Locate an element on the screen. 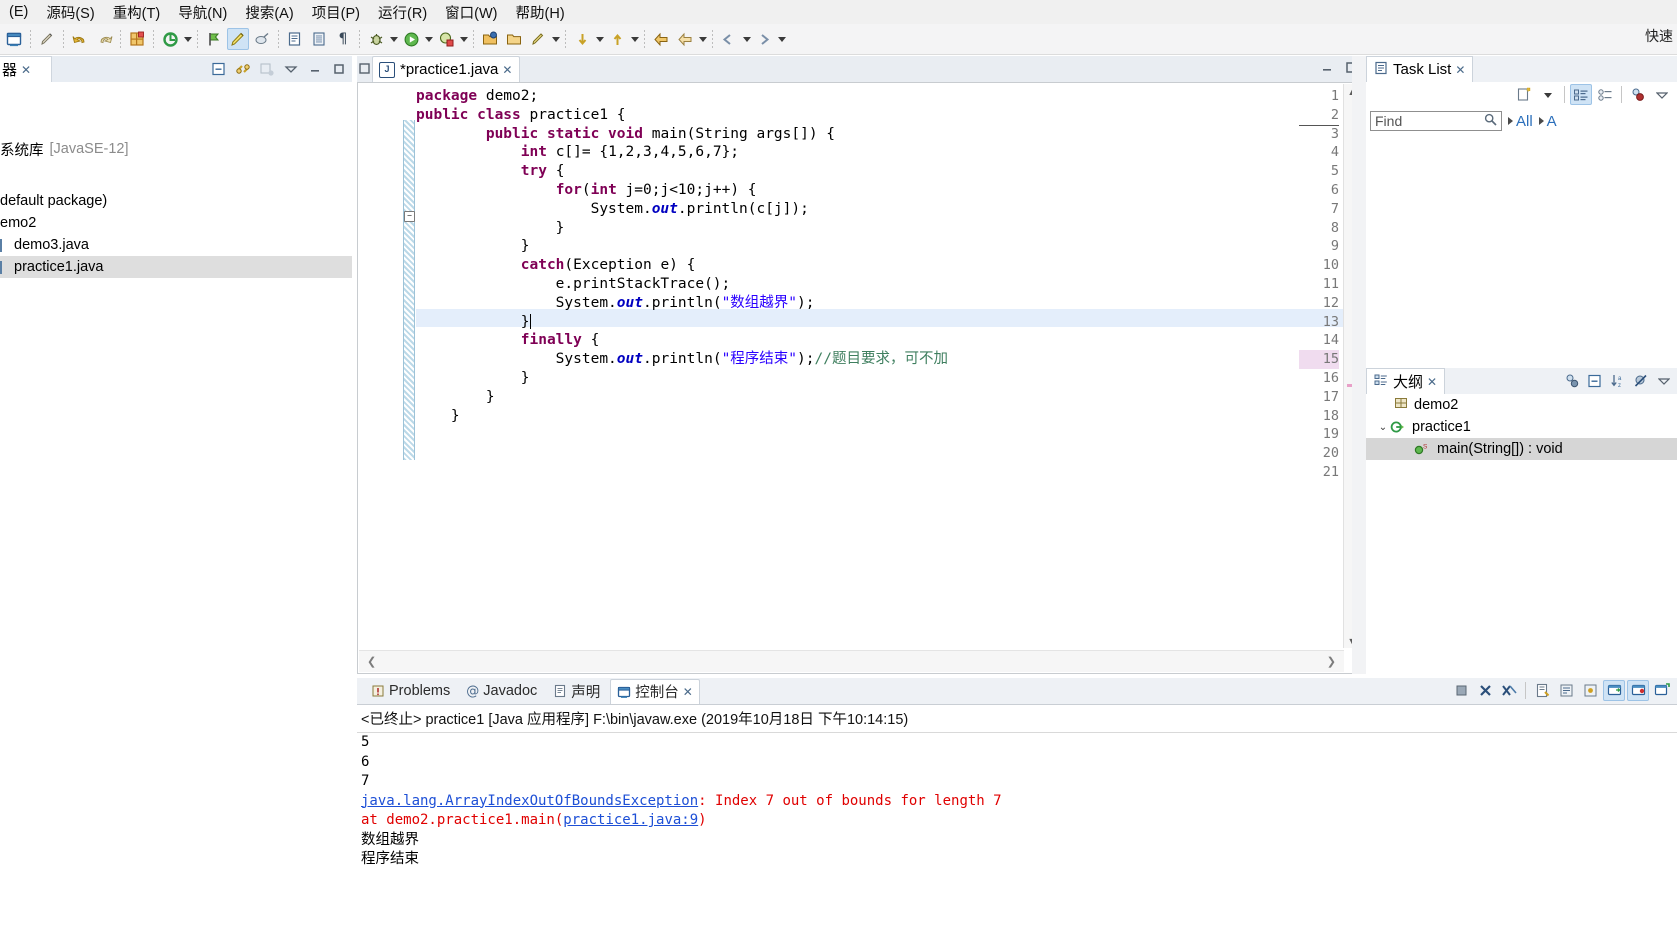 The height and width of the screenshot is (939, 1677). run-icon is located at coordinates (411, 39).